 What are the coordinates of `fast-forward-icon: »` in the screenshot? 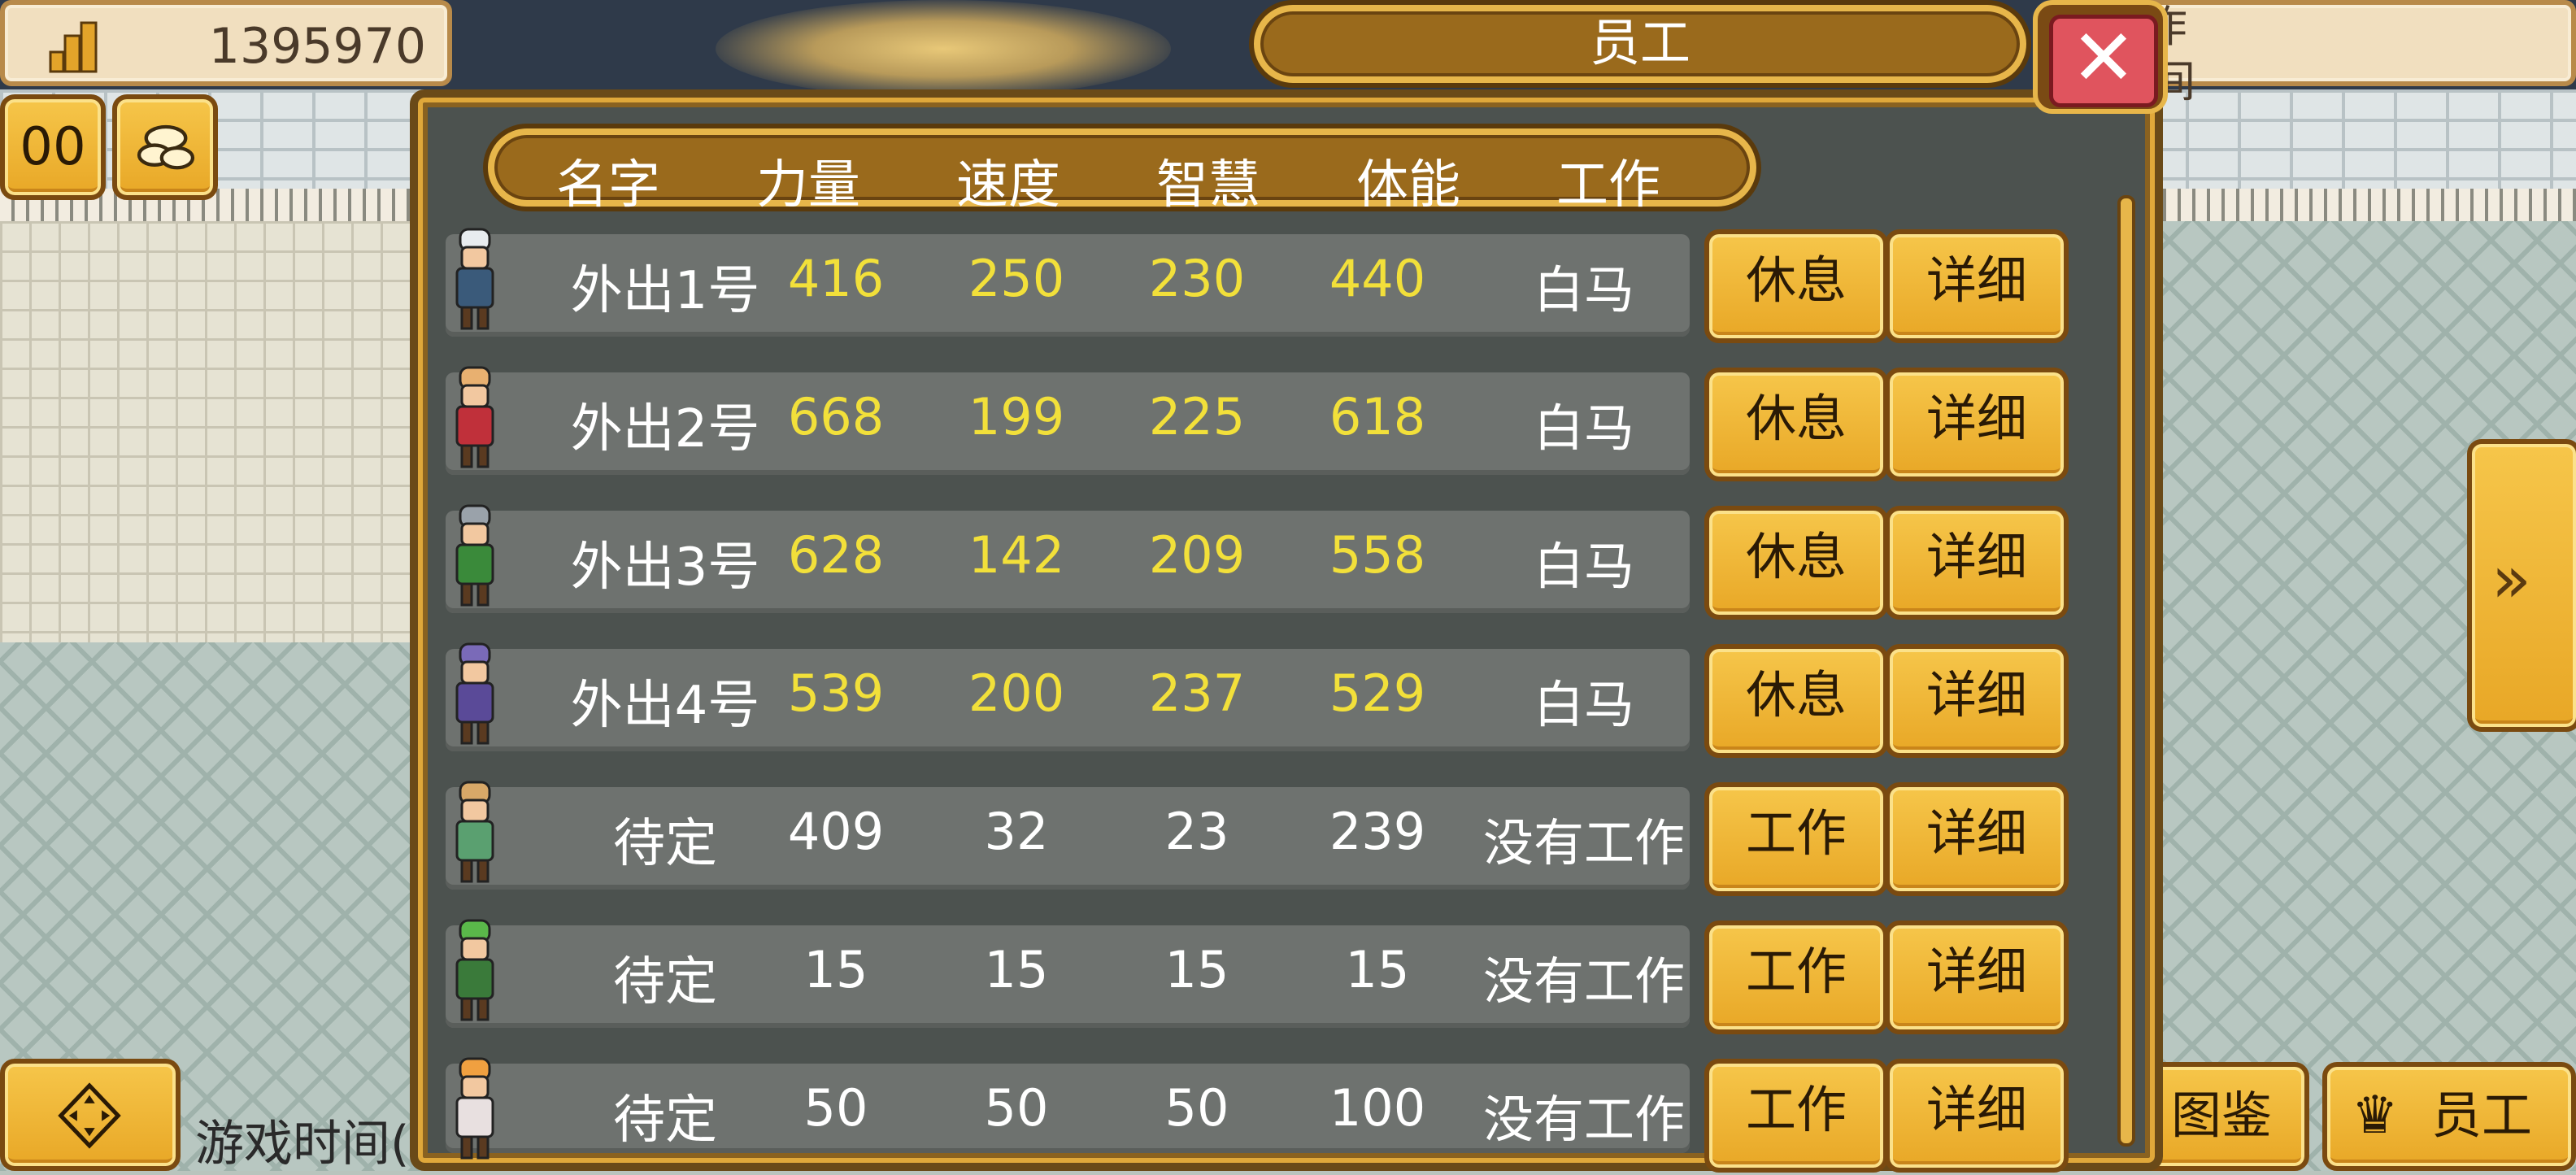 It's located at (2511, 579).